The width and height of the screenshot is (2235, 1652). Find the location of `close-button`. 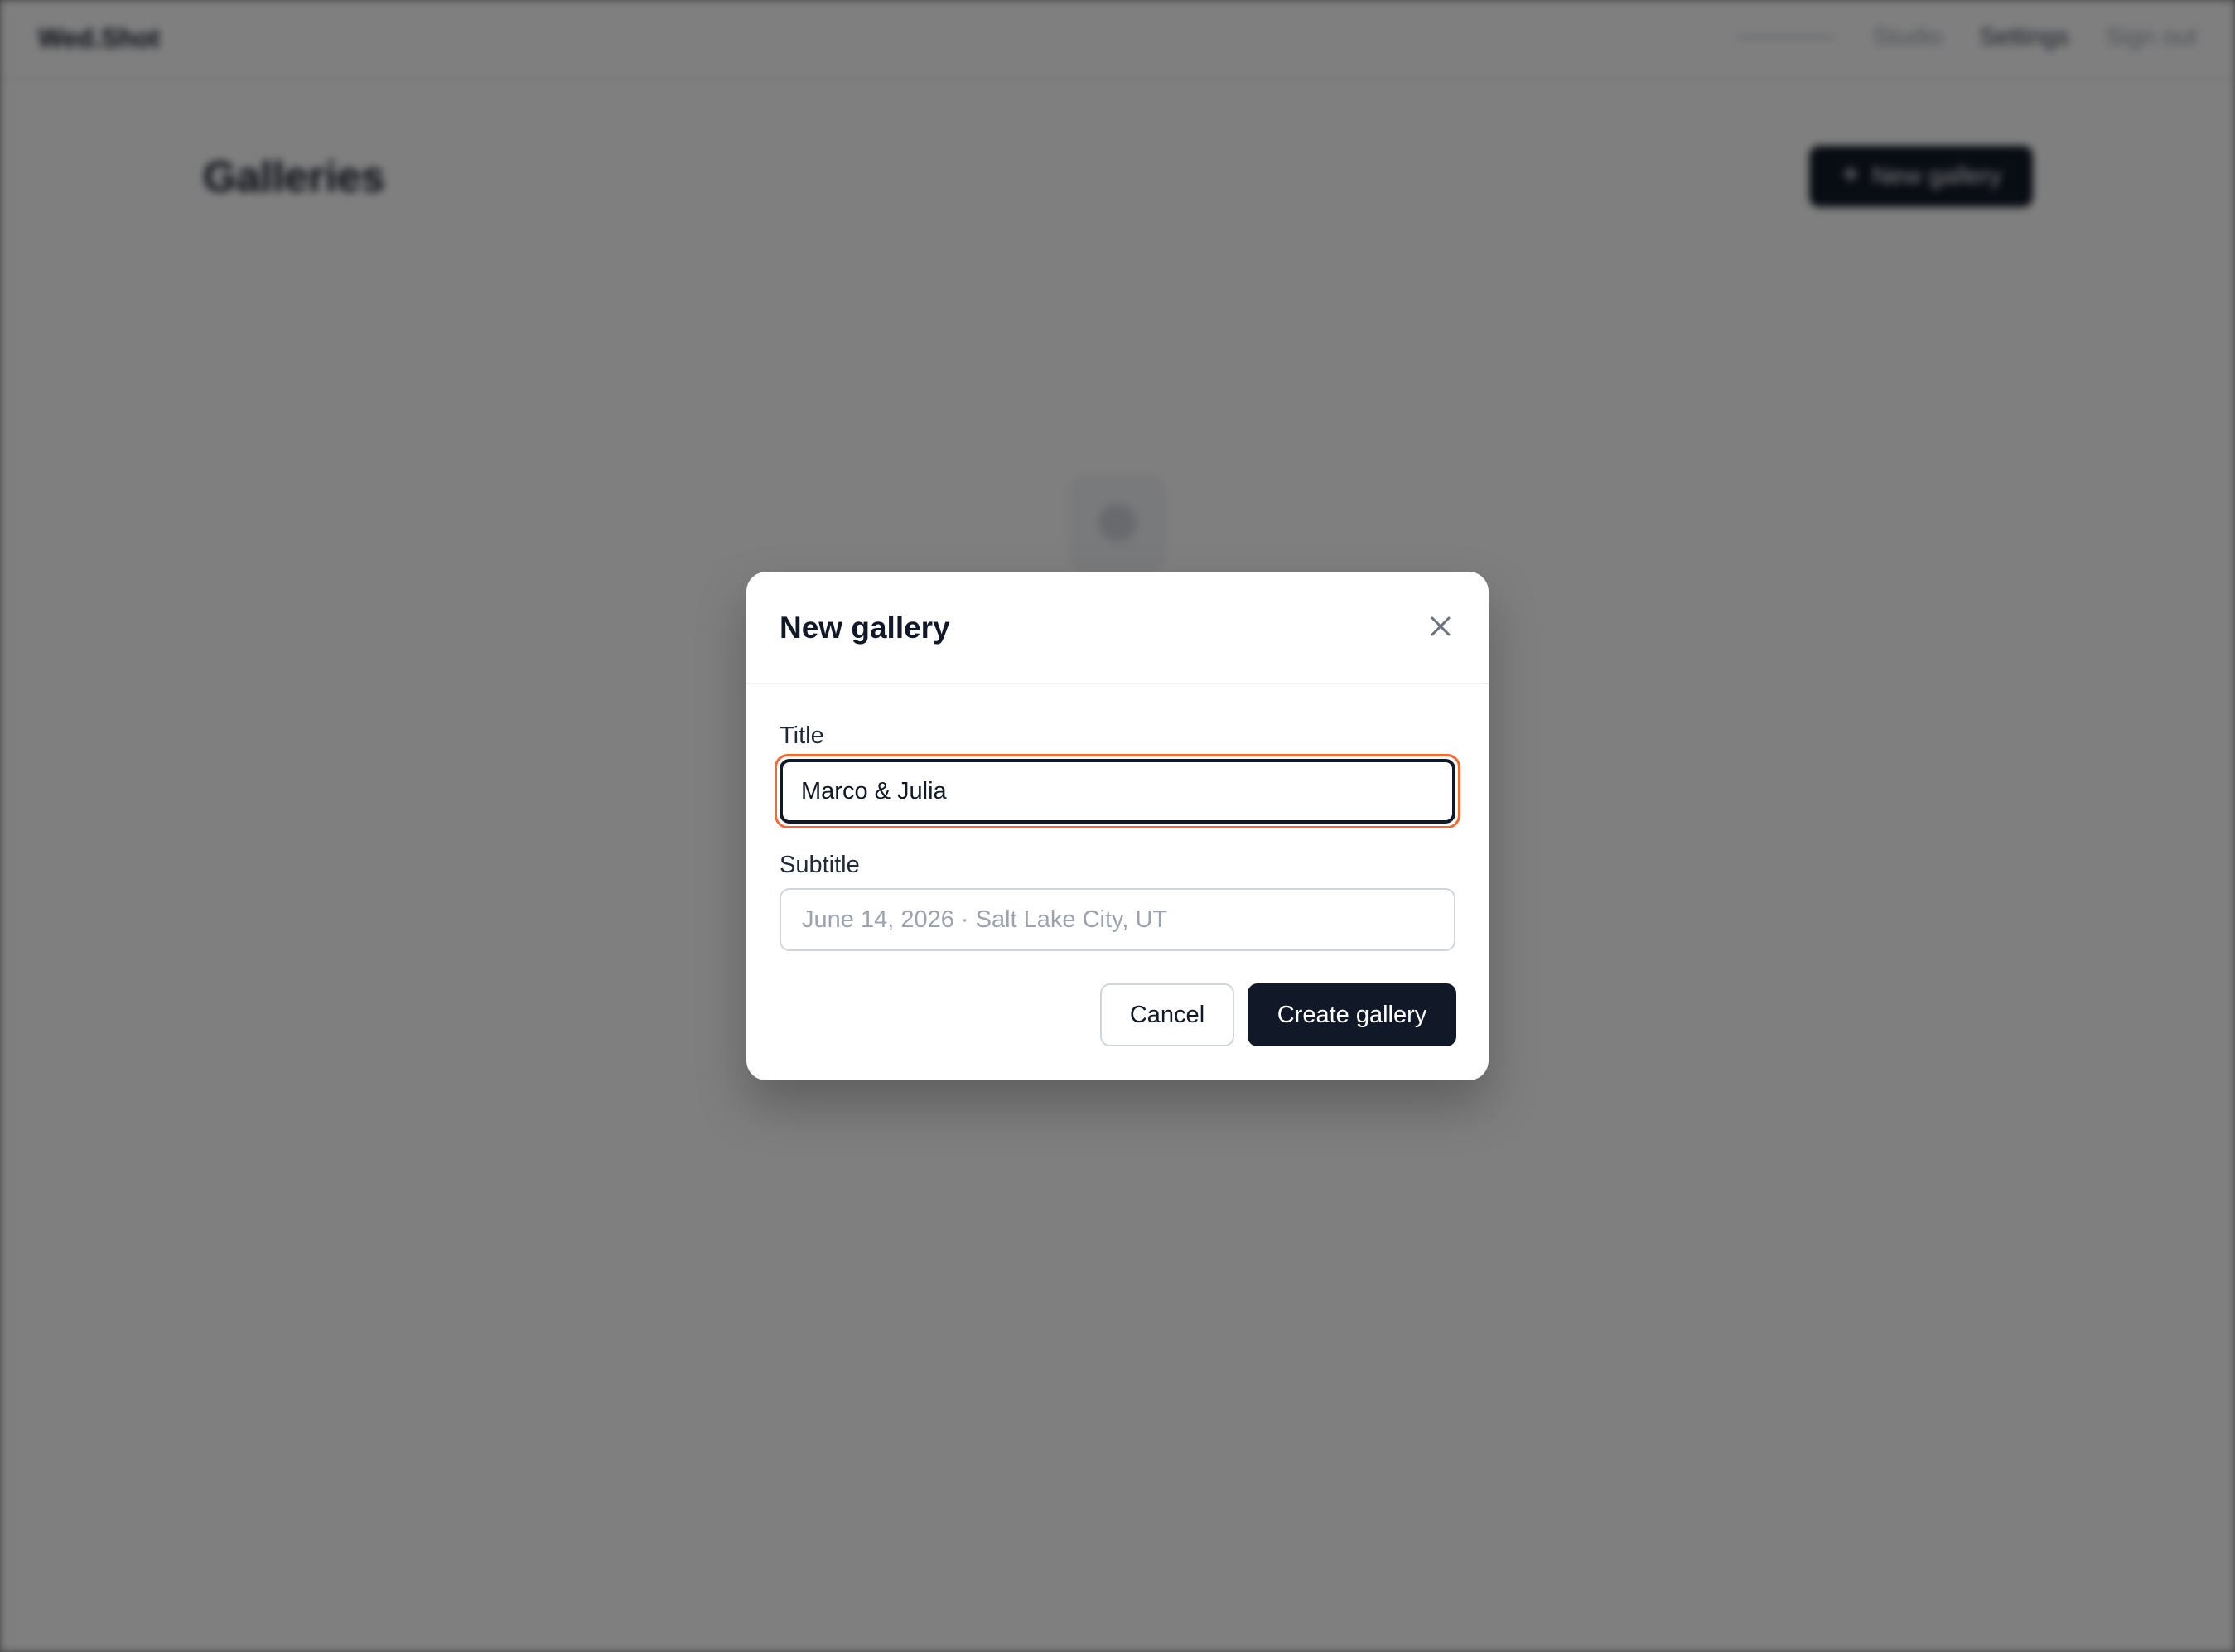

close-button is located at coordinates (1440, 628).